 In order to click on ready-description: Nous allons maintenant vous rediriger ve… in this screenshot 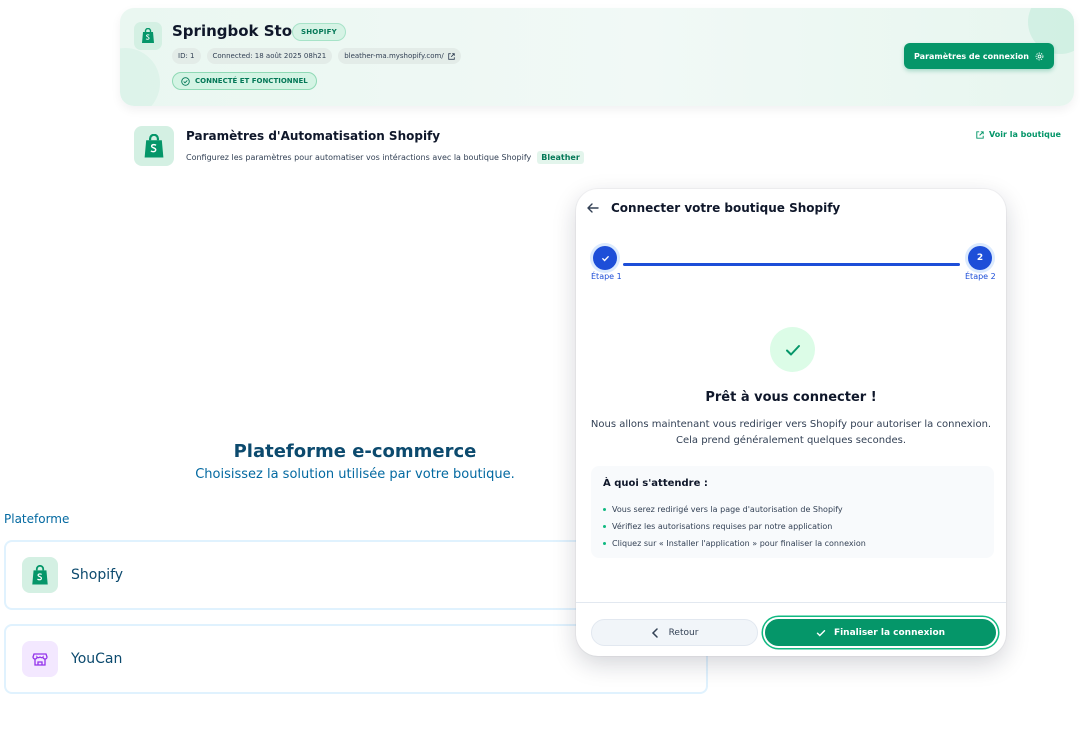, I will do `click(791, 433)`.